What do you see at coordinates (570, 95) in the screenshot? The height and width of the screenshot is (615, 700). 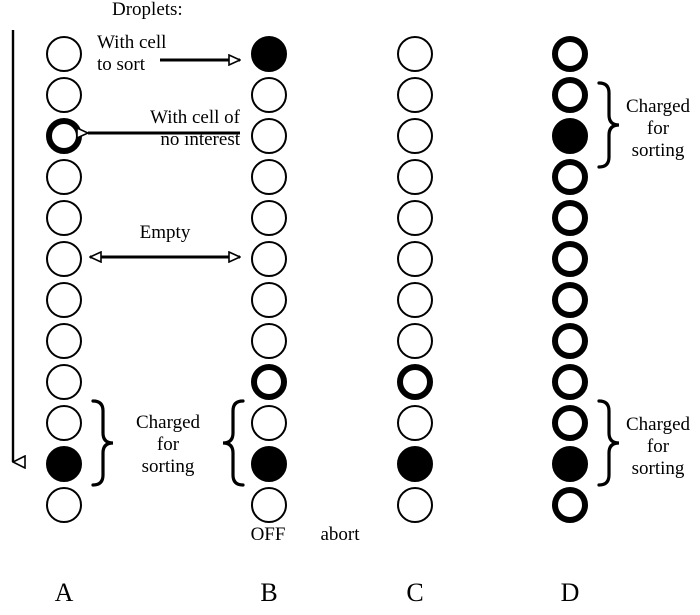 I see `droplet-d-2-charged` at bounding box center [570, 95].